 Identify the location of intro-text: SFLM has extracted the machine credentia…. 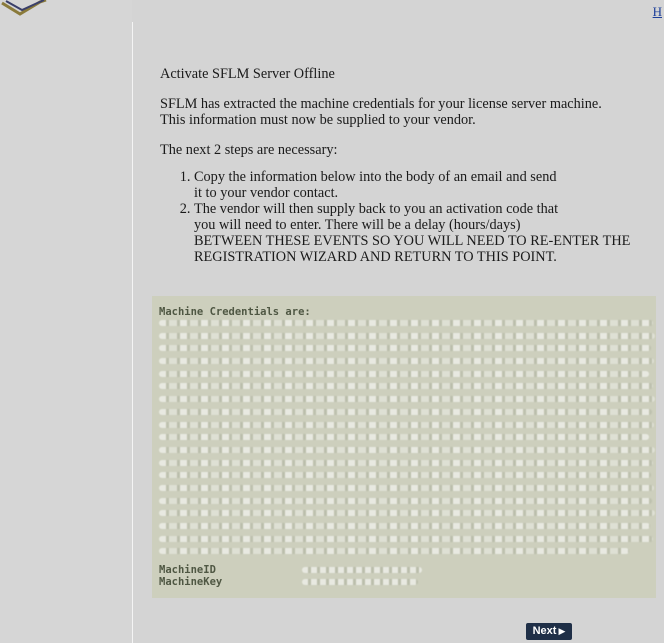
(405, 112).